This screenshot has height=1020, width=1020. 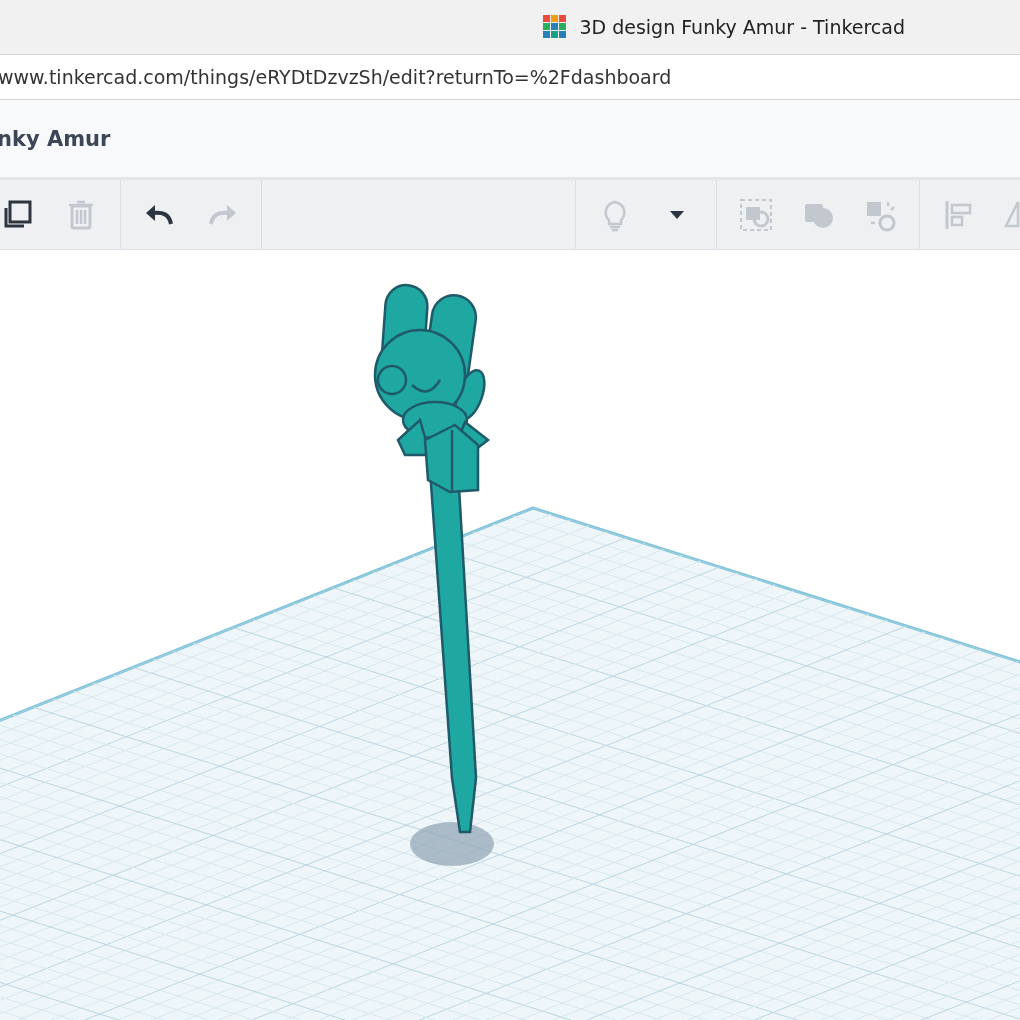 What do you see at coordinates (742, 27) in the screenshot?
I see `window-title: 3D design Funky Amur - Tinkercad` at bounding box center [742, 27].